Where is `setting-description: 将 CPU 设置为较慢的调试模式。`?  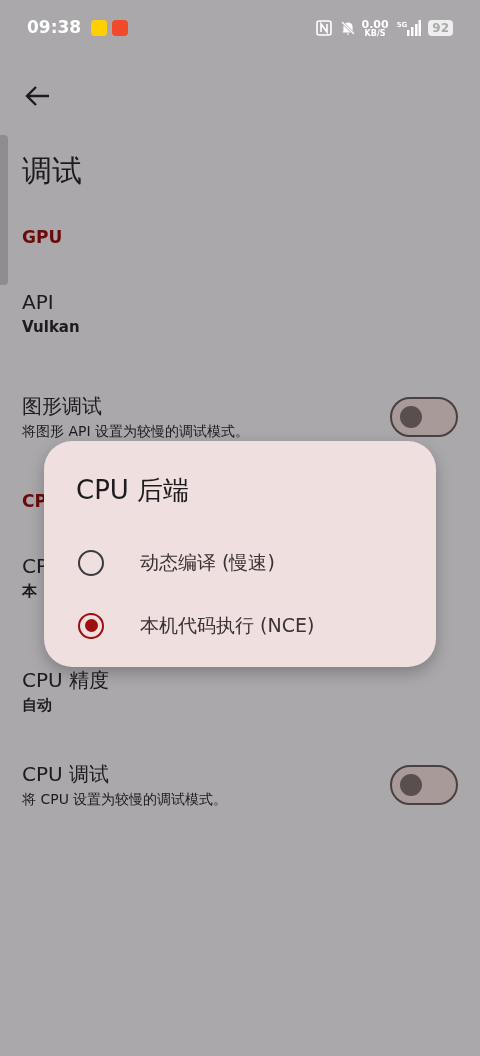 setting-description: 将 CPU 设置为较慢的调试模式。 is located at coordinates (125, 799).